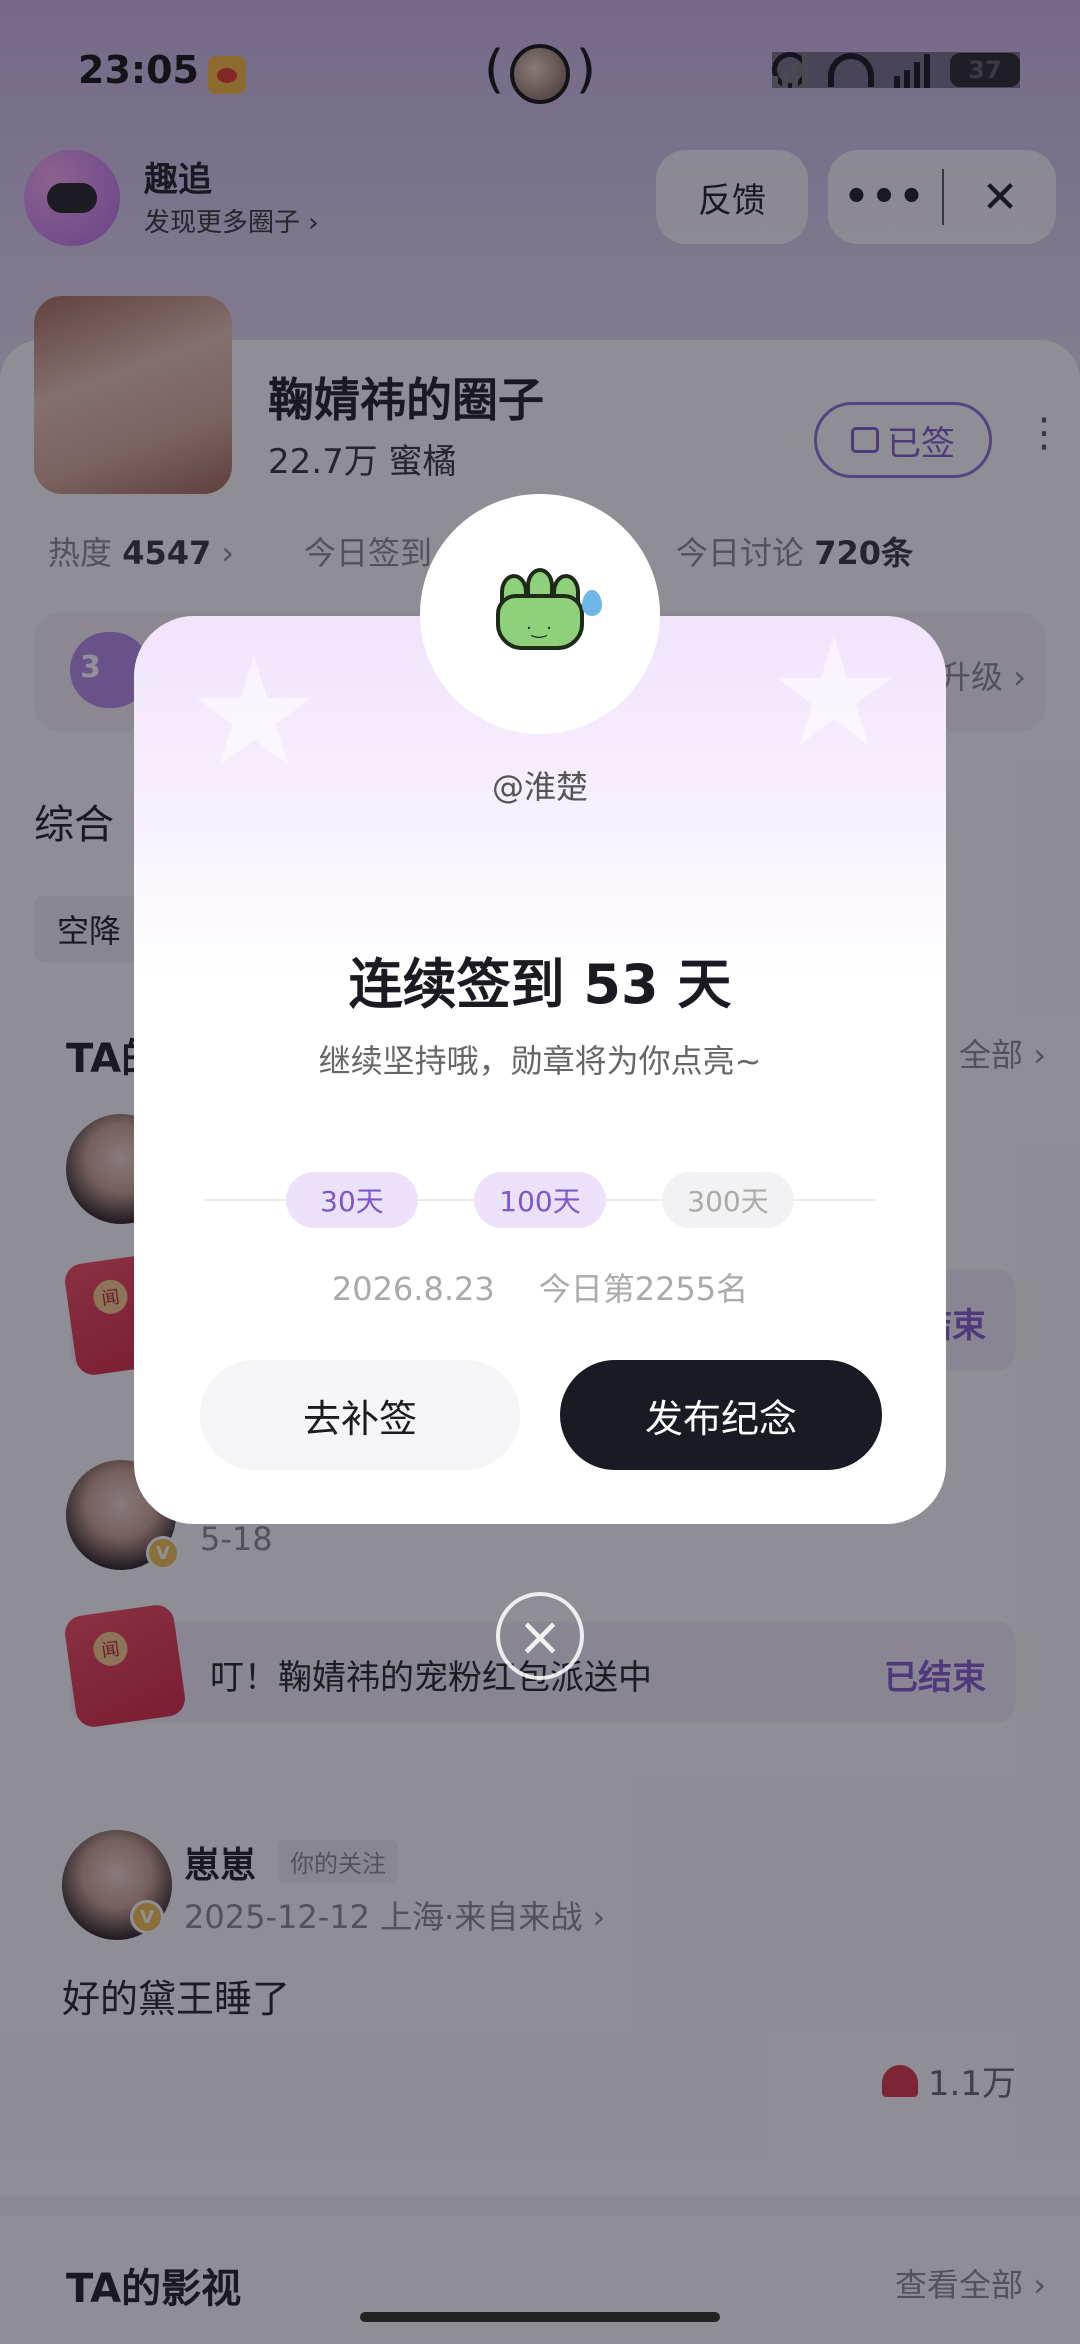 The width and height of the screenshot is (1080, 2344). Describe the element at coordinates (540, 1061) in the screenshot. I see `modal-subtitle: 继续坚持哦，勋章将为你点亮~` at that location.